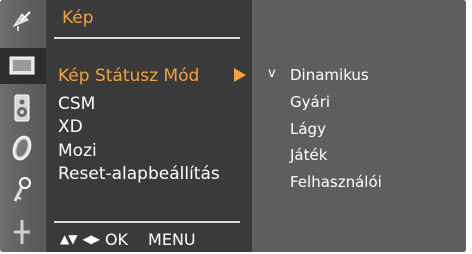 The image size is (472, 254). What do you see at coordinates (128, 76) in the screenshot?
I see `menu-item-picture-mode: Kép Státusz Mód` at bounding box center [128, 76].